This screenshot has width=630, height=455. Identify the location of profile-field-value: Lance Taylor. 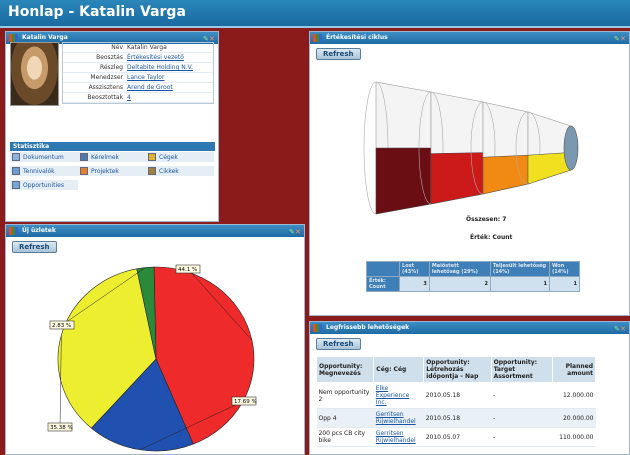
(170, 77).